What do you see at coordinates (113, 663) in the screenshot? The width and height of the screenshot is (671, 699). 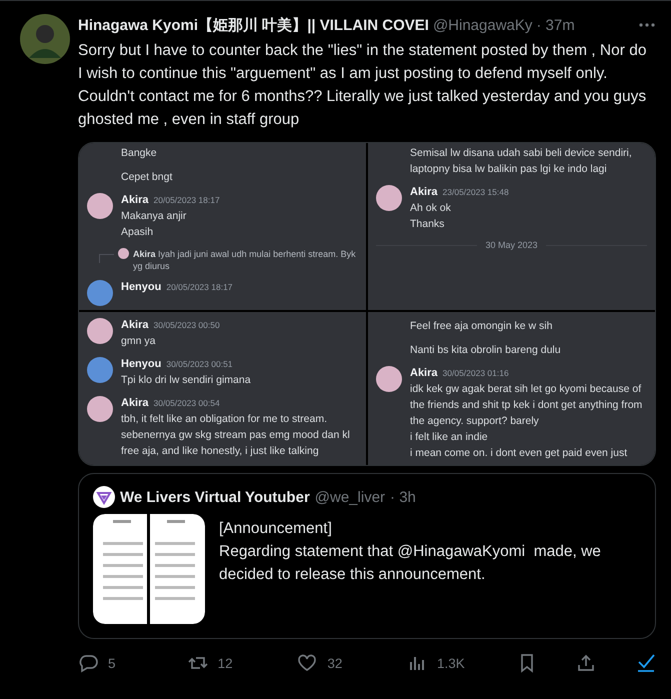 I see `reply-button: 5` at bounding box center [113, 663].